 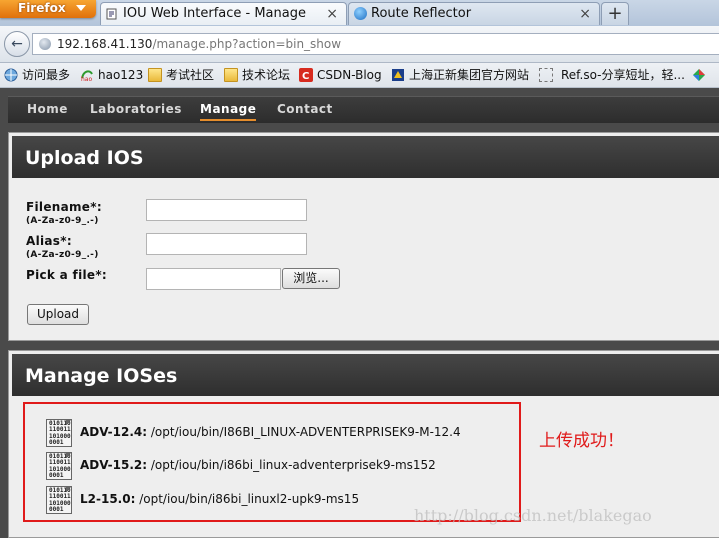 I want to click on ios-name: ADV-15.2:, so click(x=114, y=465).